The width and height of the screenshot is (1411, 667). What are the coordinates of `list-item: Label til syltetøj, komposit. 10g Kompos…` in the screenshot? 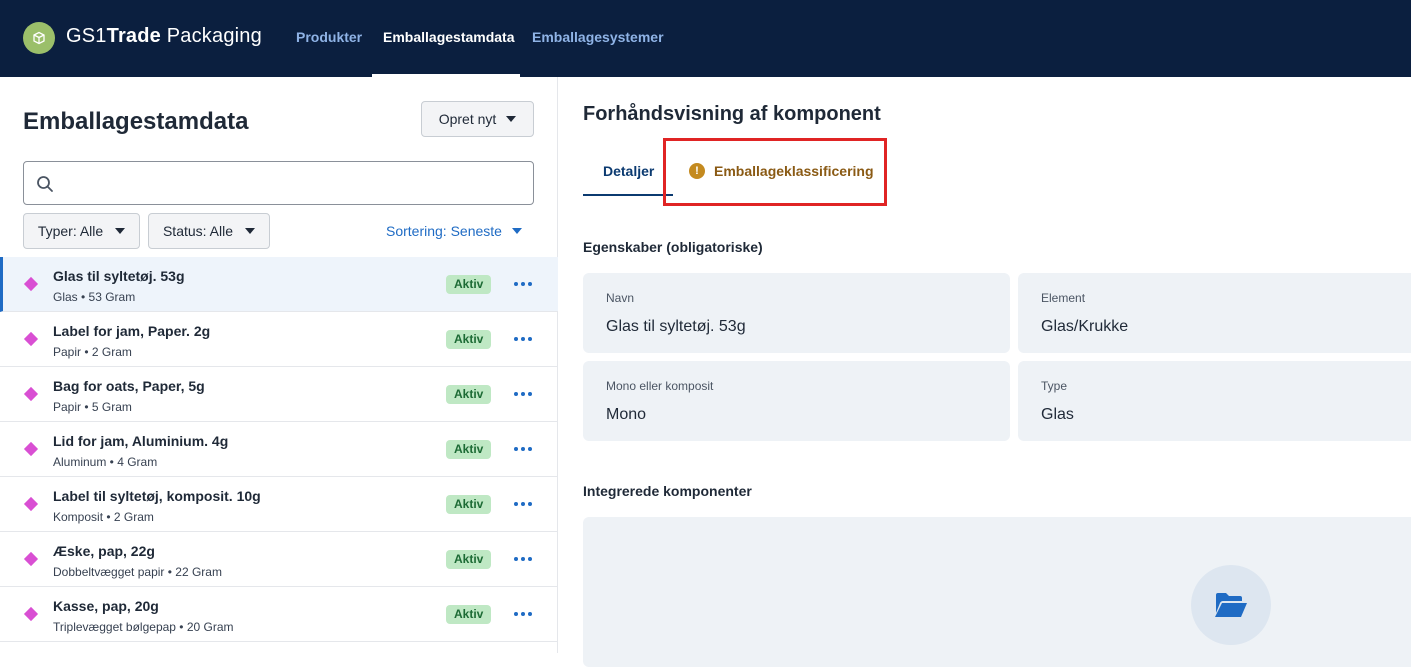 It's located at (279, 504).